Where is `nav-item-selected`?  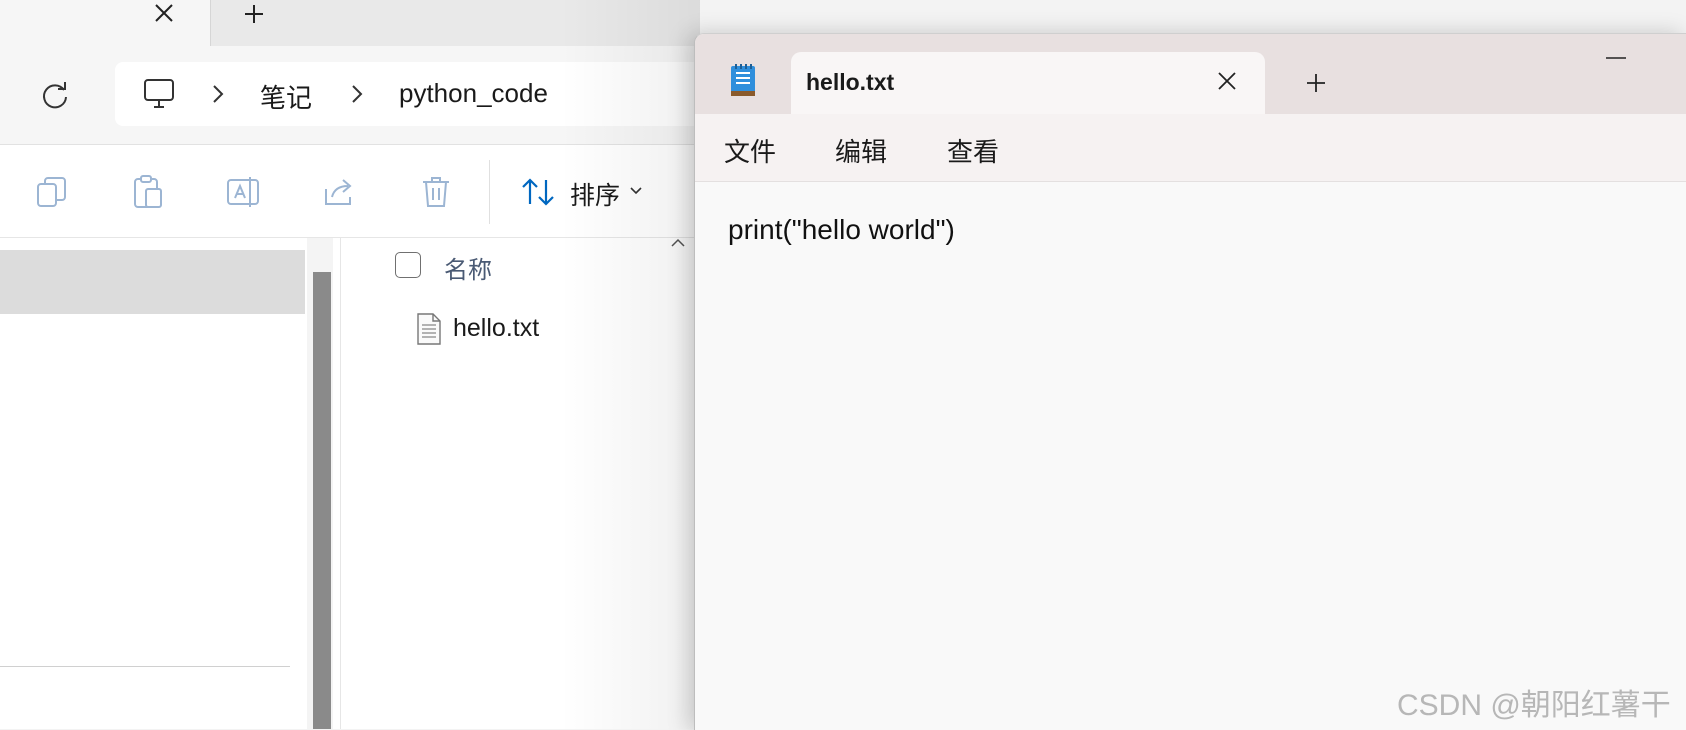 nav-item-selected is located at coordinates (152, 282).